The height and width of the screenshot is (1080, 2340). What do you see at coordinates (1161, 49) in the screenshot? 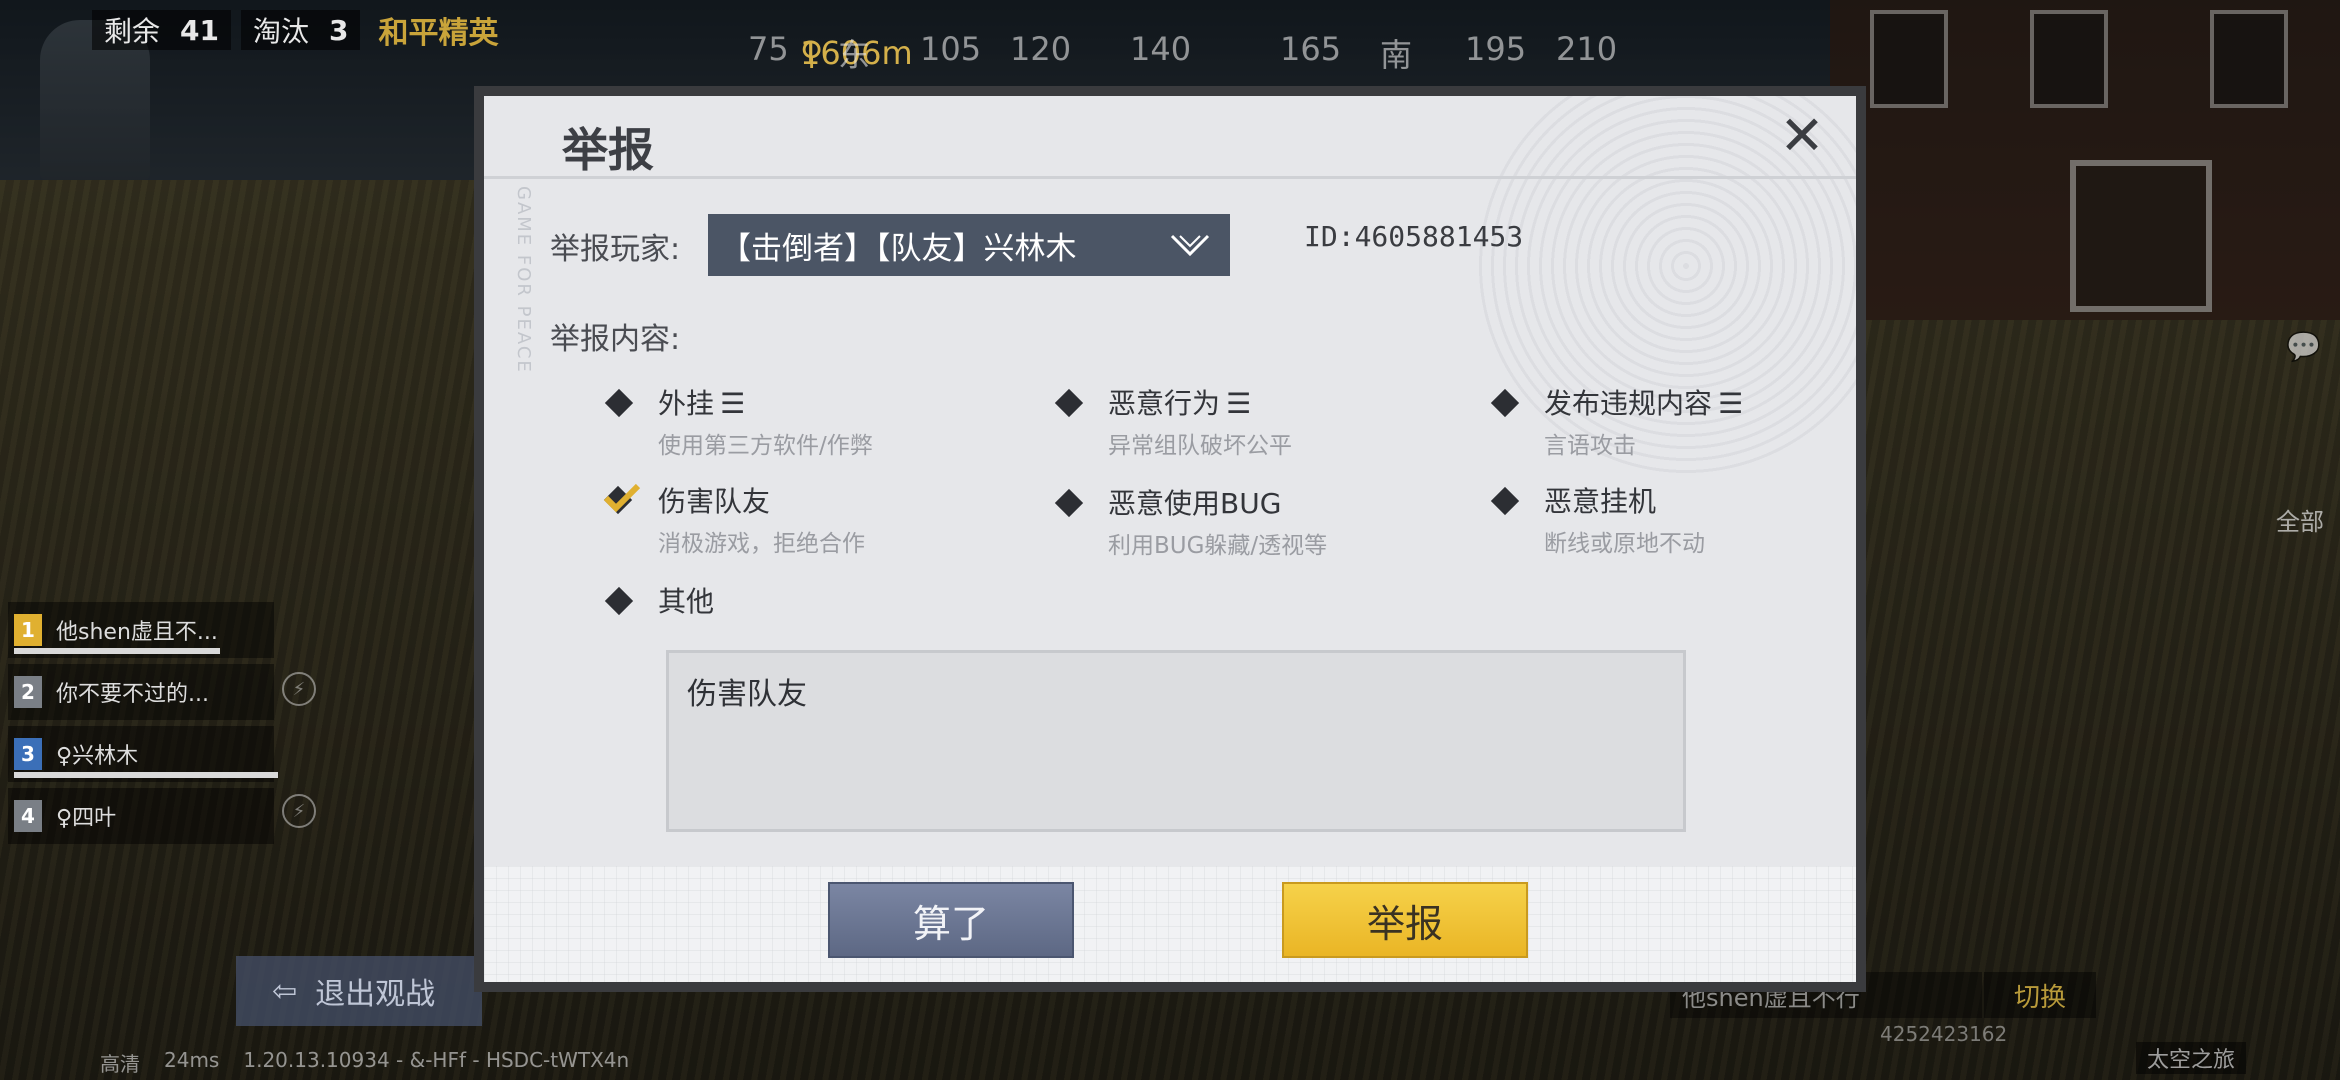
I see `compass-tick: 140` at bounding box center [1161, 49].